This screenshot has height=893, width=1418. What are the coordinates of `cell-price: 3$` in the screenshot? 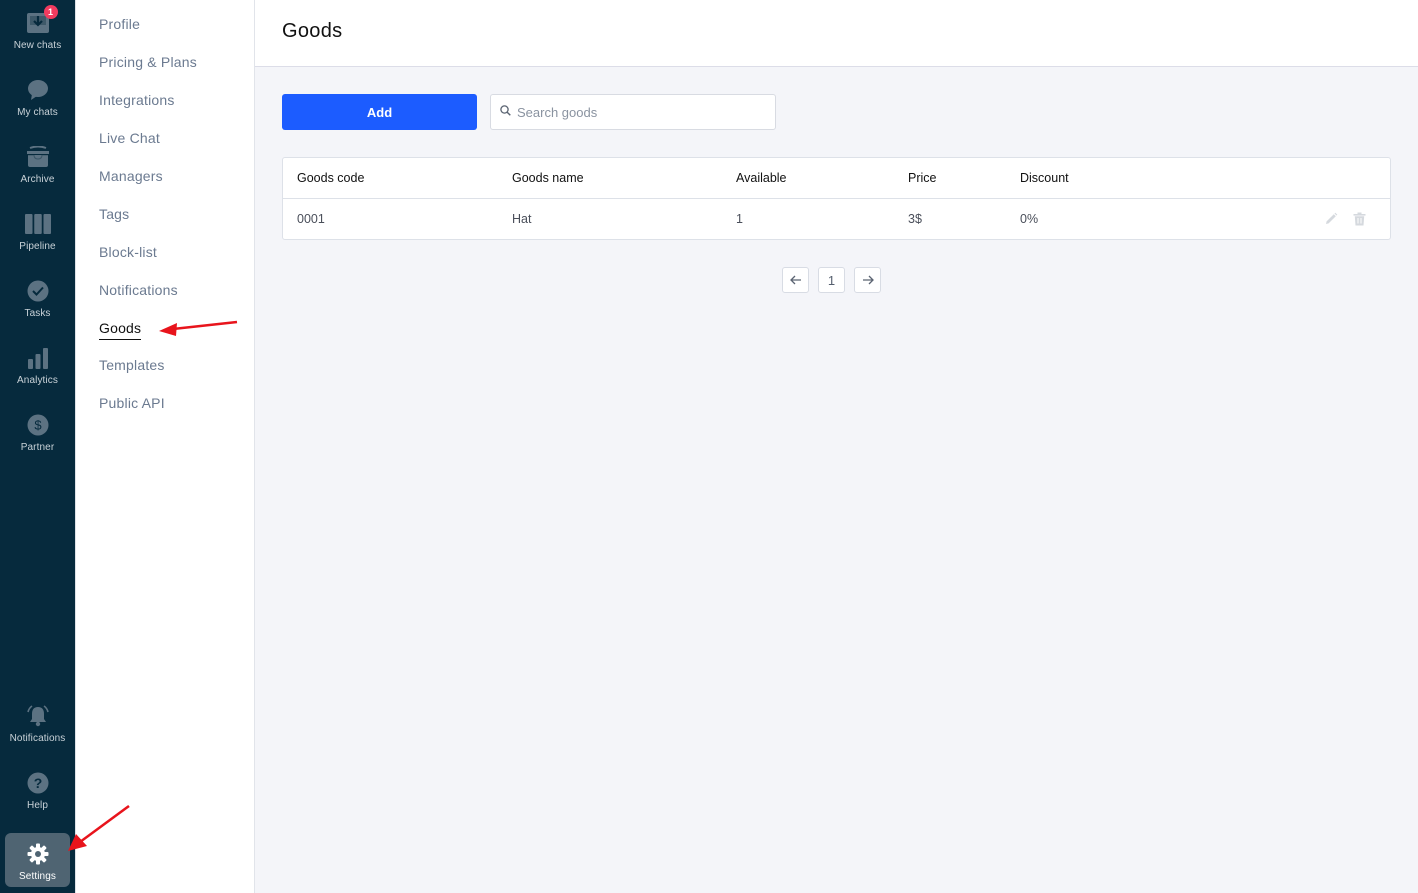 It's located at (915, 219).